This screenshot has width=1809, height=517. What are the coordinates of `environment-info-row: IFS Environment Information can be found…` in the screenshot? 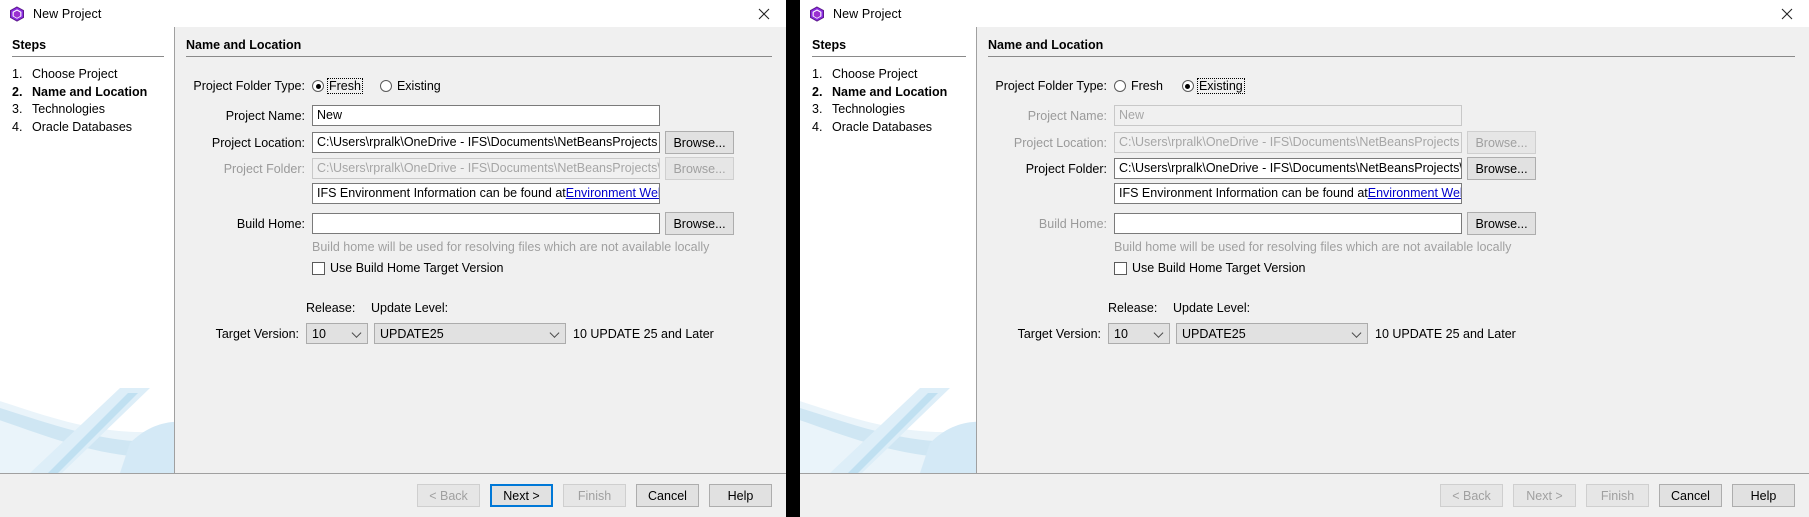 It's located at (1288, 193).